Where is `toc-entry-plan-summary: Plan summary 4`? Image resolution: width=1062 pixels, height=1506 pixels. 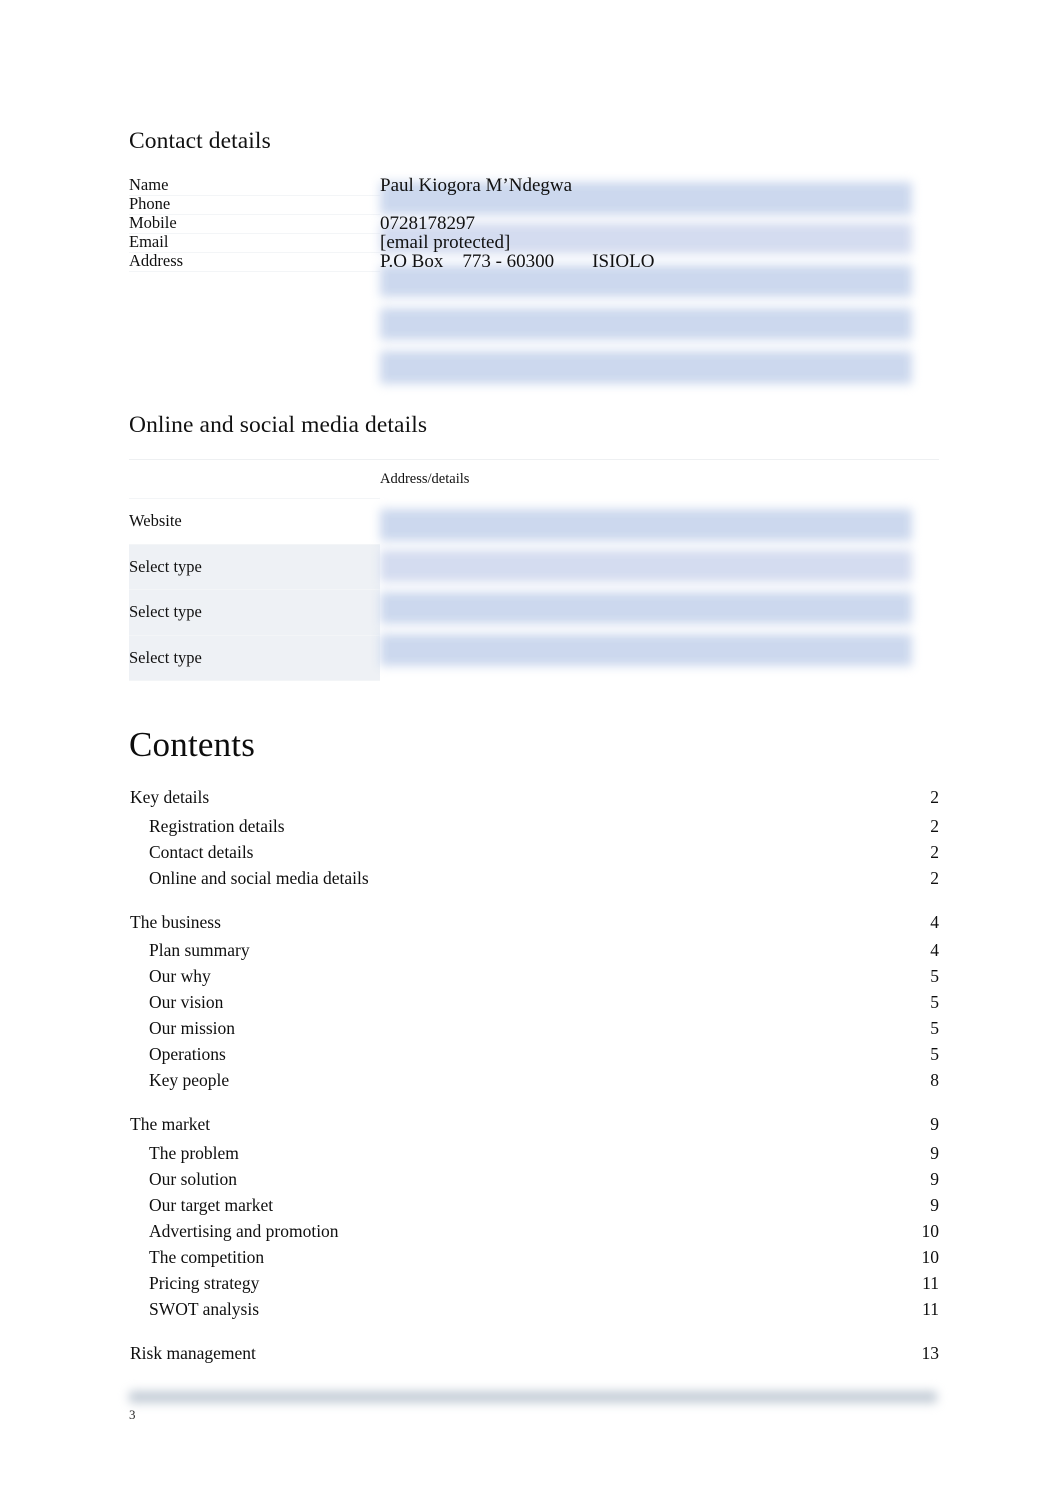 toc-entry-plan-summary: Plan summary 4 is located at coordinates (534, 951).